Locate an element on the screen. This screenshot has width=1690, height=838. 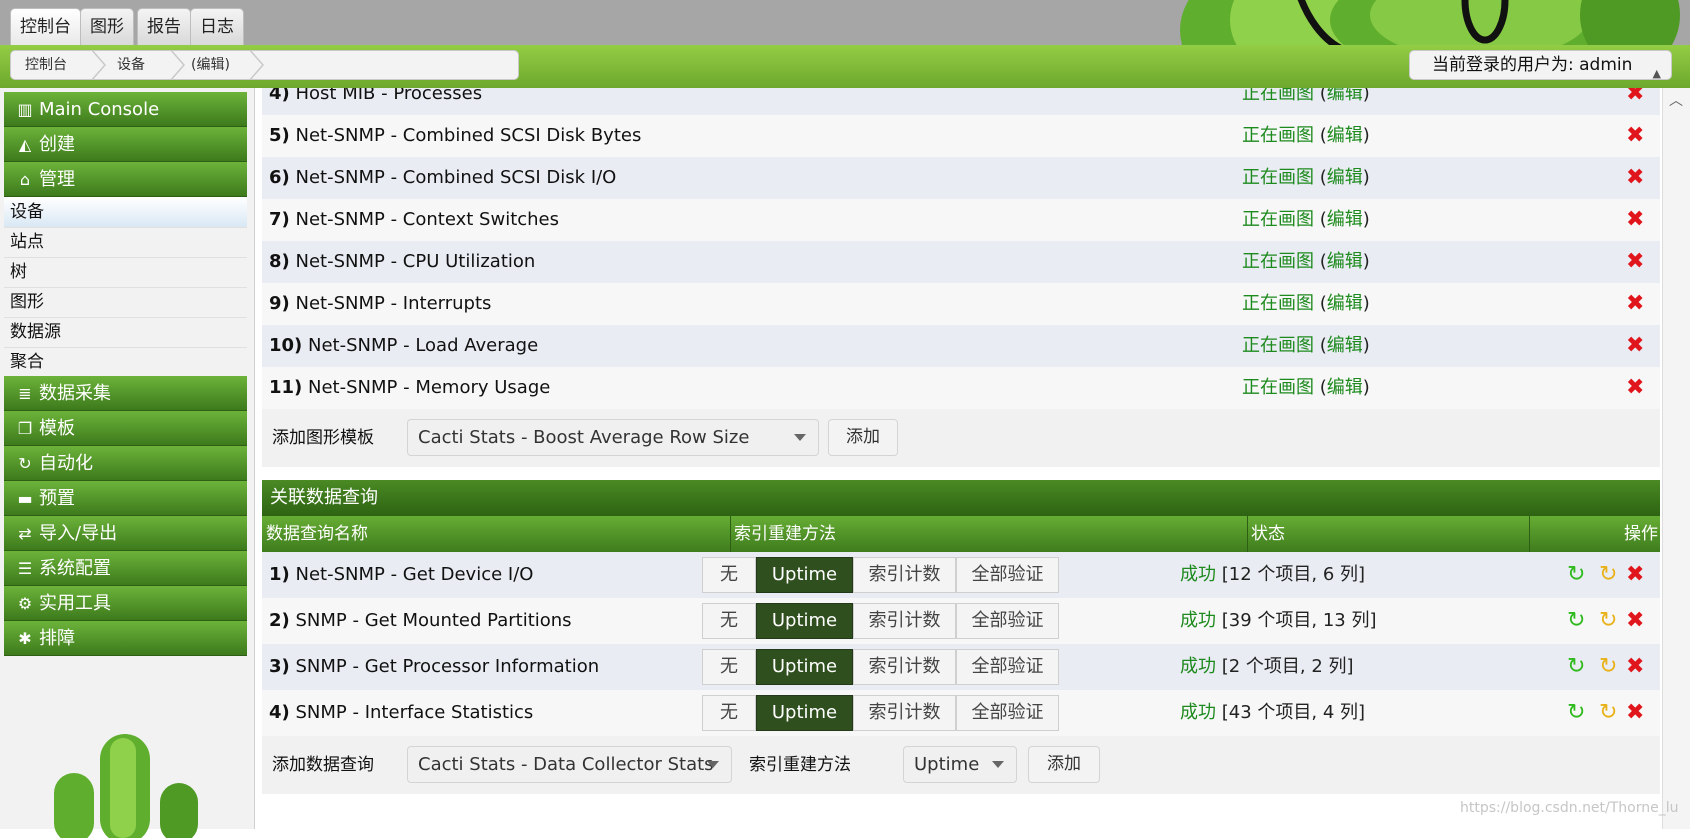
caret-up-icon: ▲ is located at coordinates (1656, 73).